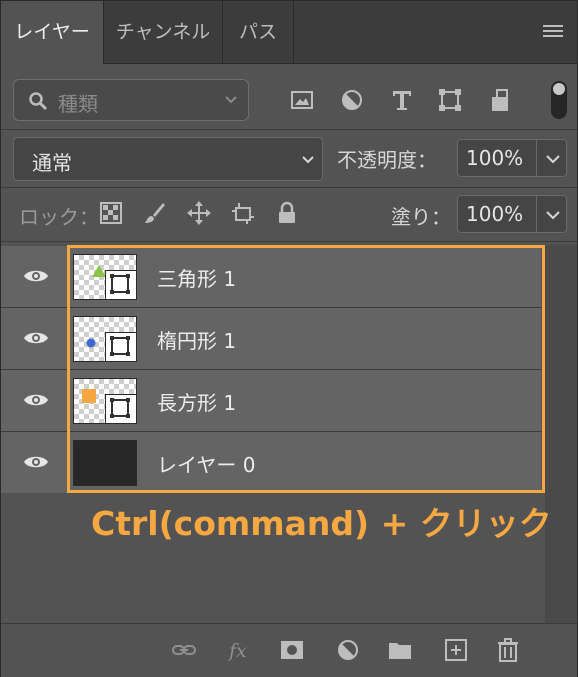 The image size is (578, 677). What do you see at coordinates (243, 213) in the screenshot?
I see `lock-artboard-icon` at bounding box center [243, 213].